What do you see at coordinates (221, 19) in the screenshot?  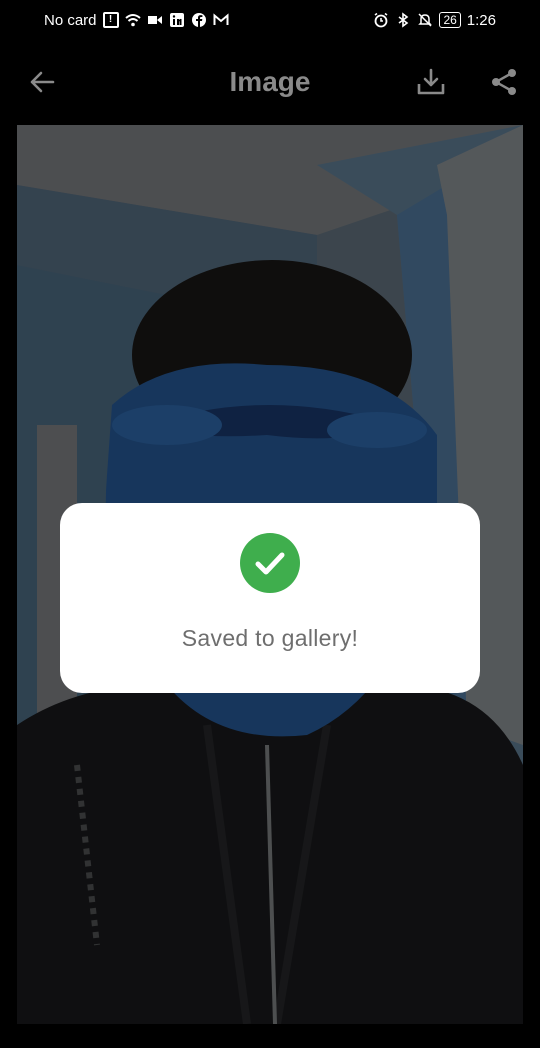 I see `gmail-icon` at bounding box center [221, 19].